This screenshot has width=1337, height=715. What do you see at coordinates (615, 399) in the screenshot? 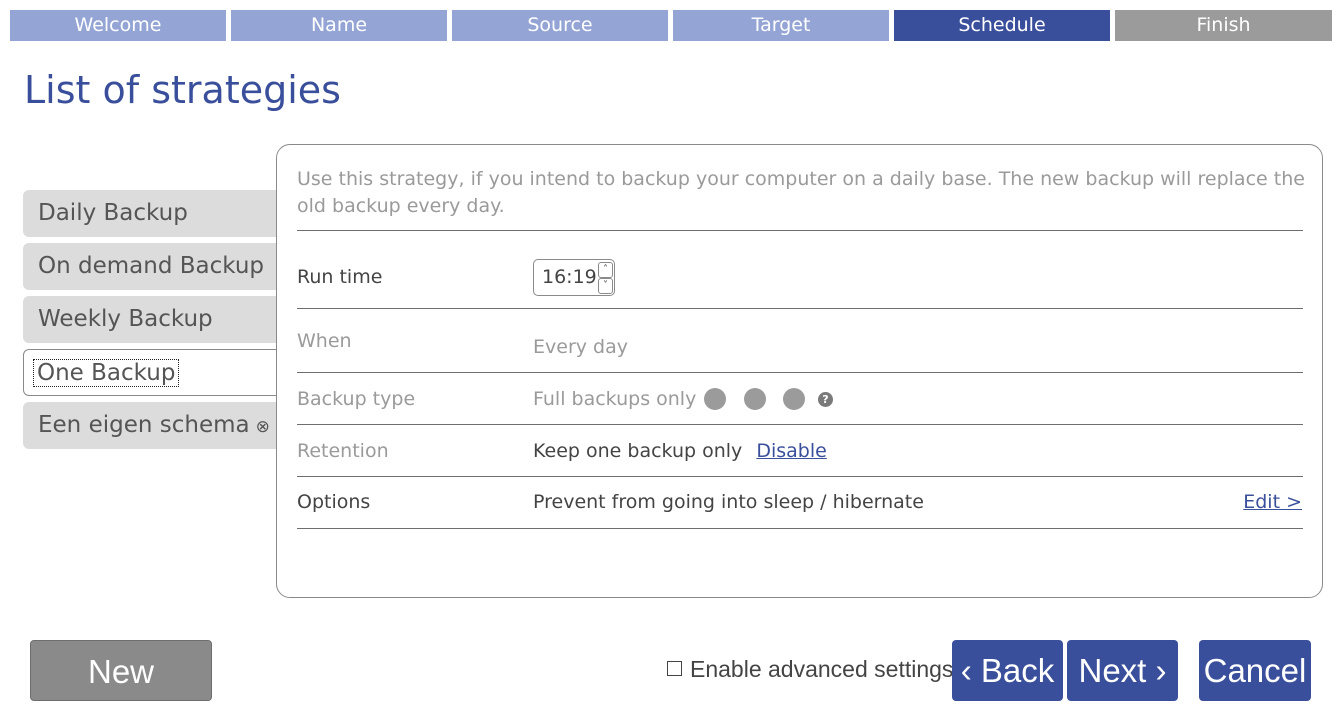
I see `backup-type-value: Full backups only` at bounding box center [615, 399].